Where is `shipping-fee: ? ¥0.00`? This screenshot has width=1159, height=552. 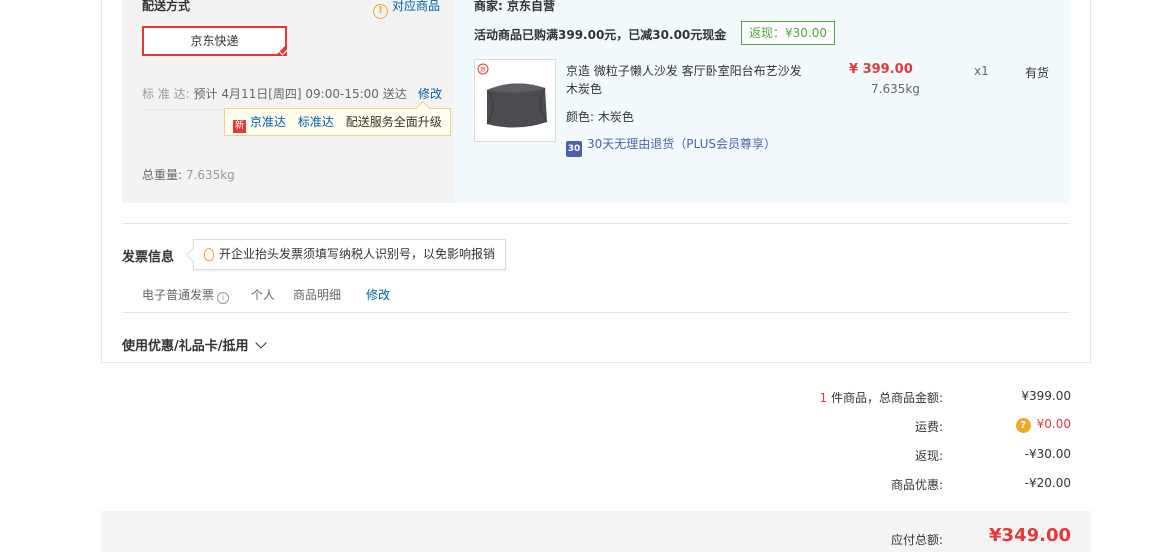
shipping-fee: ? ¥0.00 is located at coordinates (1043, 425).